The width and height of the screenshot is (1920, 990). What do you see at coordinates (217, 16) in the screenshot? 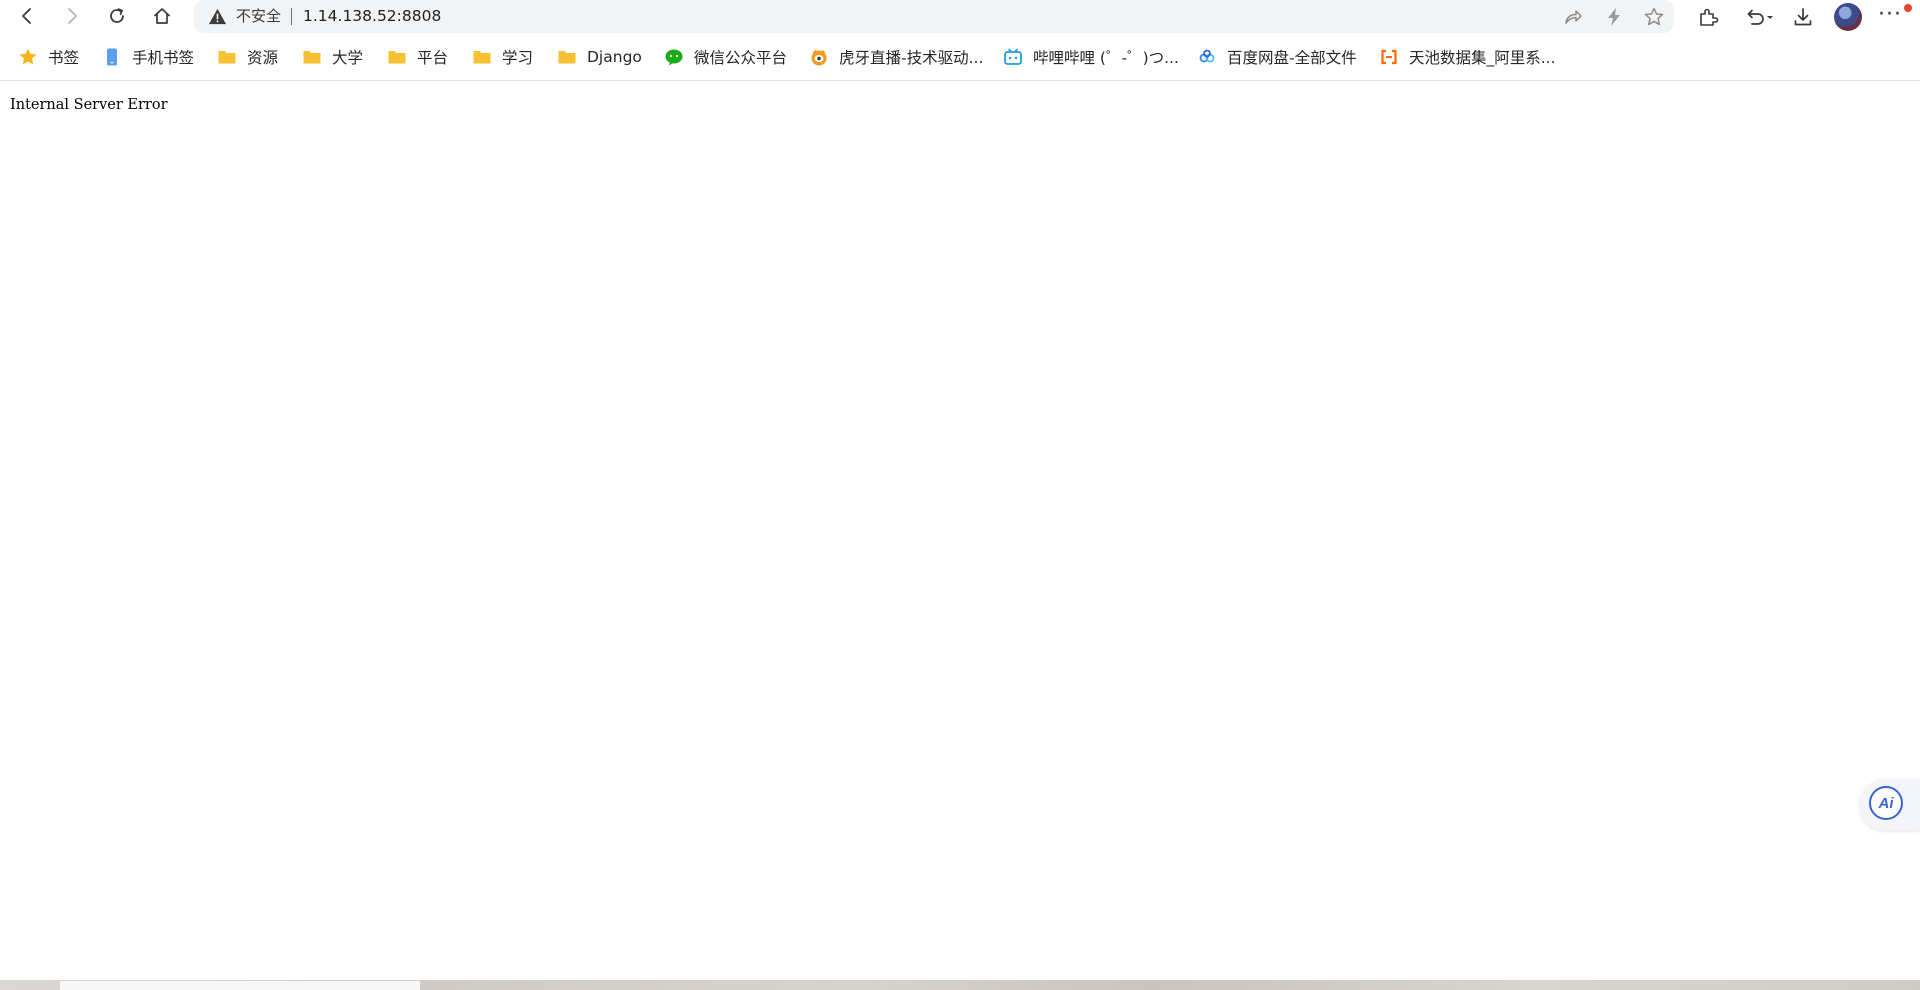
I see `warning-icon` at bounding box center [217, 16].